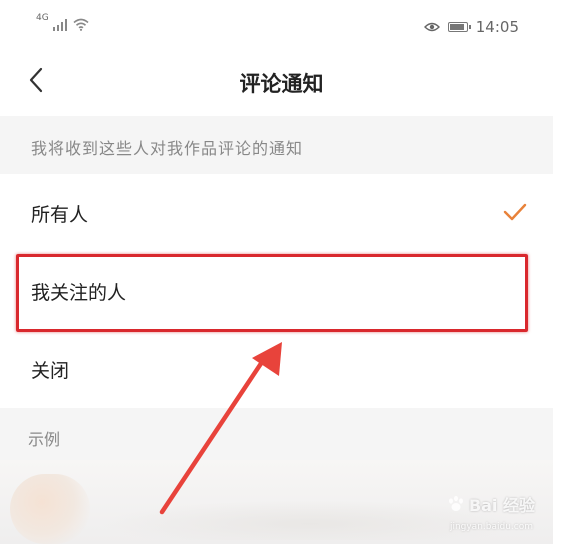 The width and height of the screenshot is (563, 544). Describe the element at coordinates (281, 28) in the screenshot. I see `status-bar: 4G 14:05` at that location.